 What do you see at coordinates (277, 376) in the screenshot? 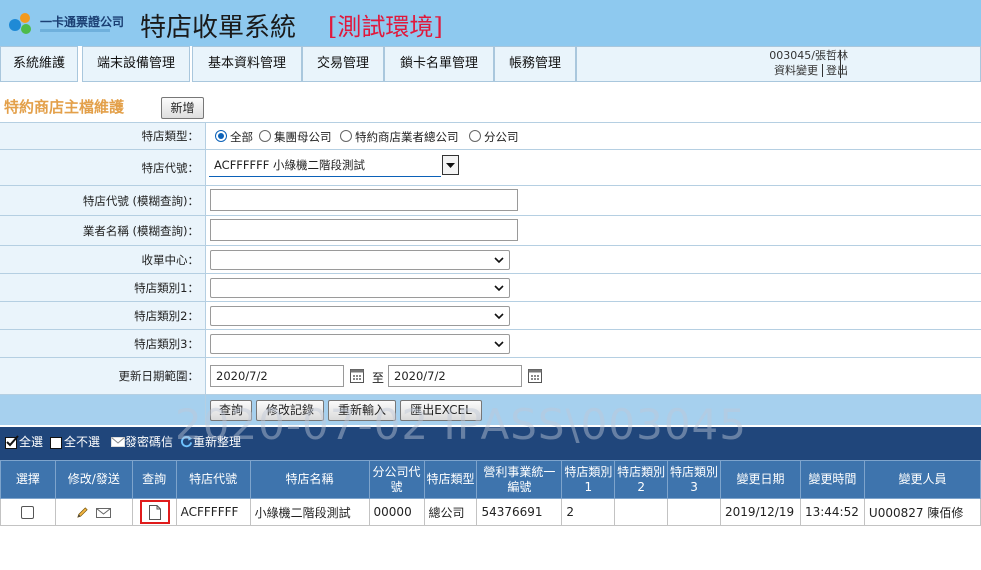
I see `date-from-input: 2020/7/2` at bounding box center [277, 376].